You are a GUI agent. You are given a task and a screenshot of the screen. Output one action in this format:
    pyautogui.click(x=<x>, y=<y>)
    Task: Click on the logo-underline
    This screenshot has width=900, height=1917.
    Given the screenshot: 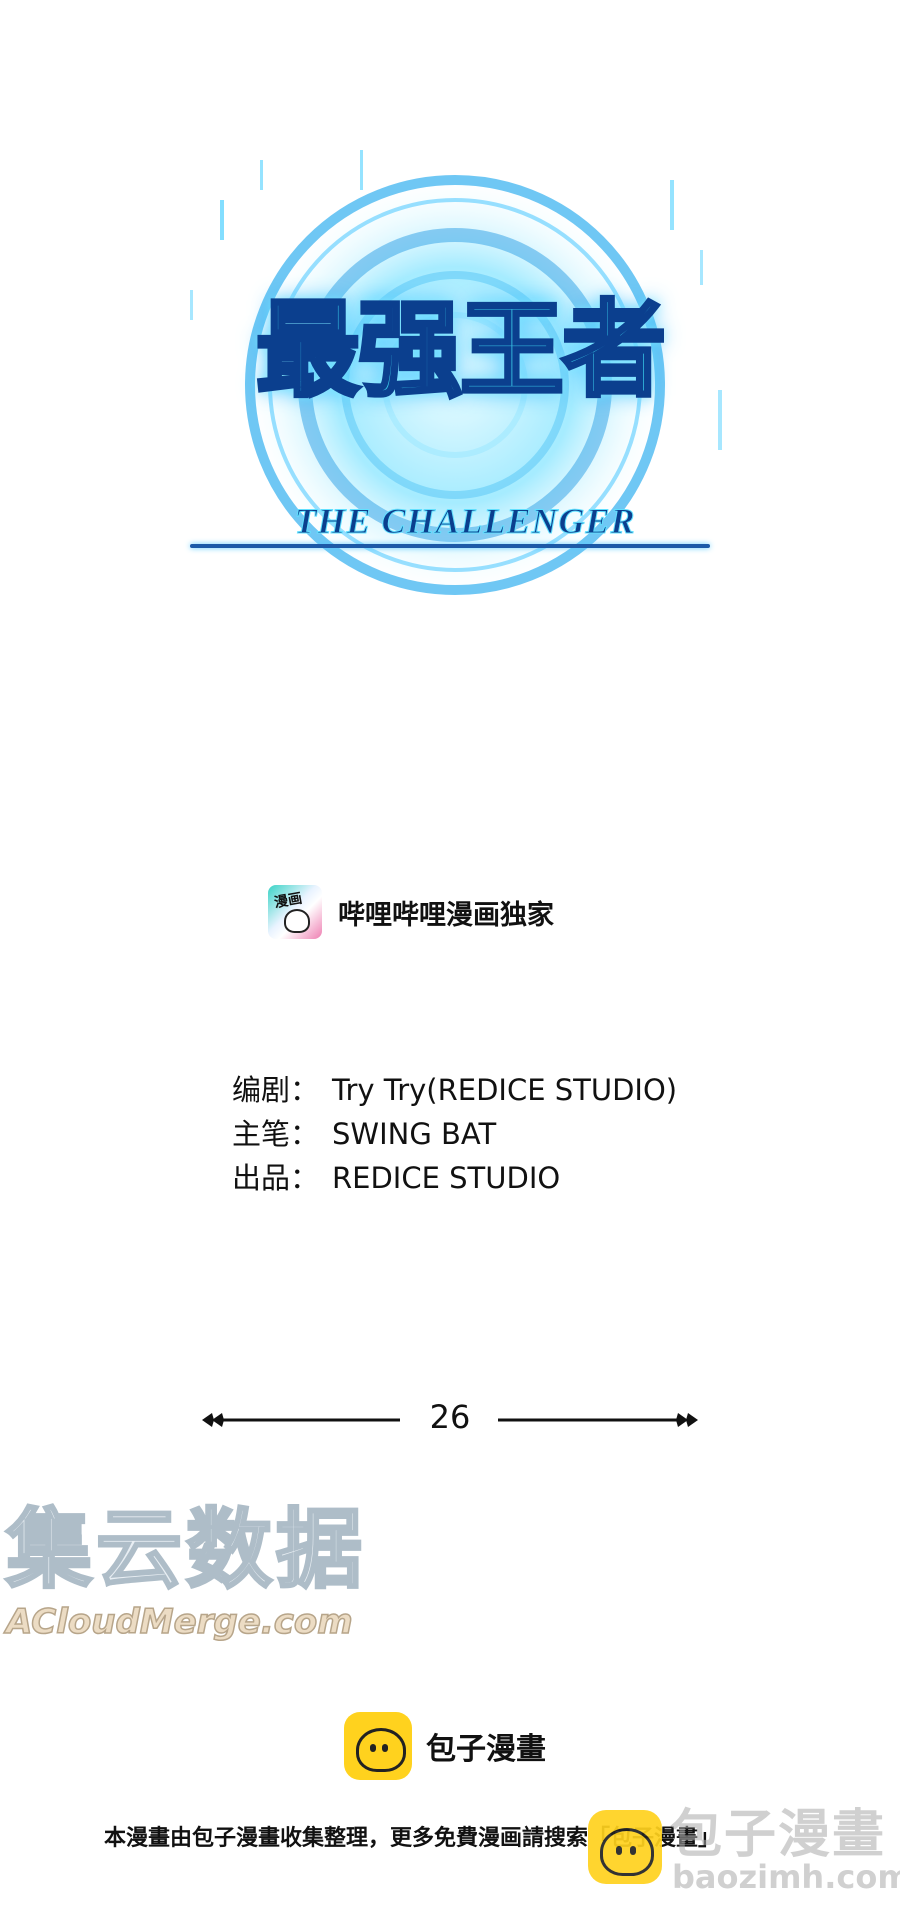 What is the action you would take?
    pyautogui.click(x=450, y=546)
    